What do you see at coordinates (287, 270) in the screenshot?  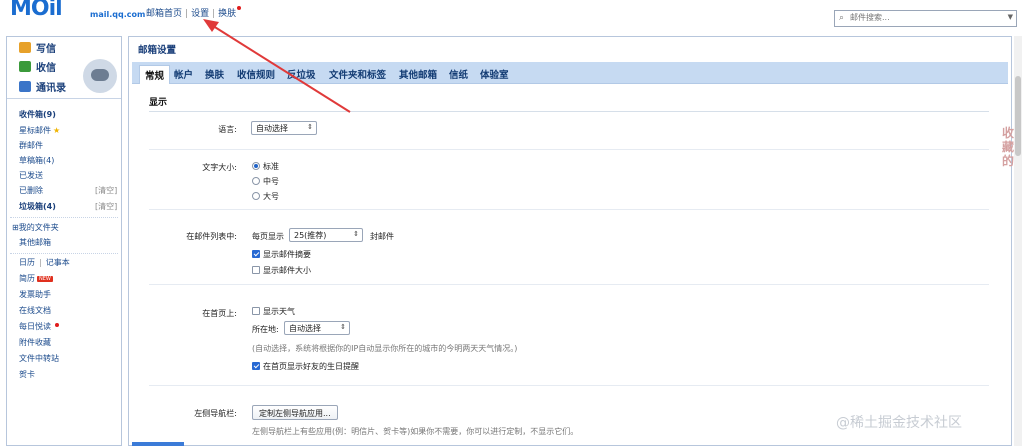 I see `show-size-label: 显示邮件大小` at bounding box center [287, 270].